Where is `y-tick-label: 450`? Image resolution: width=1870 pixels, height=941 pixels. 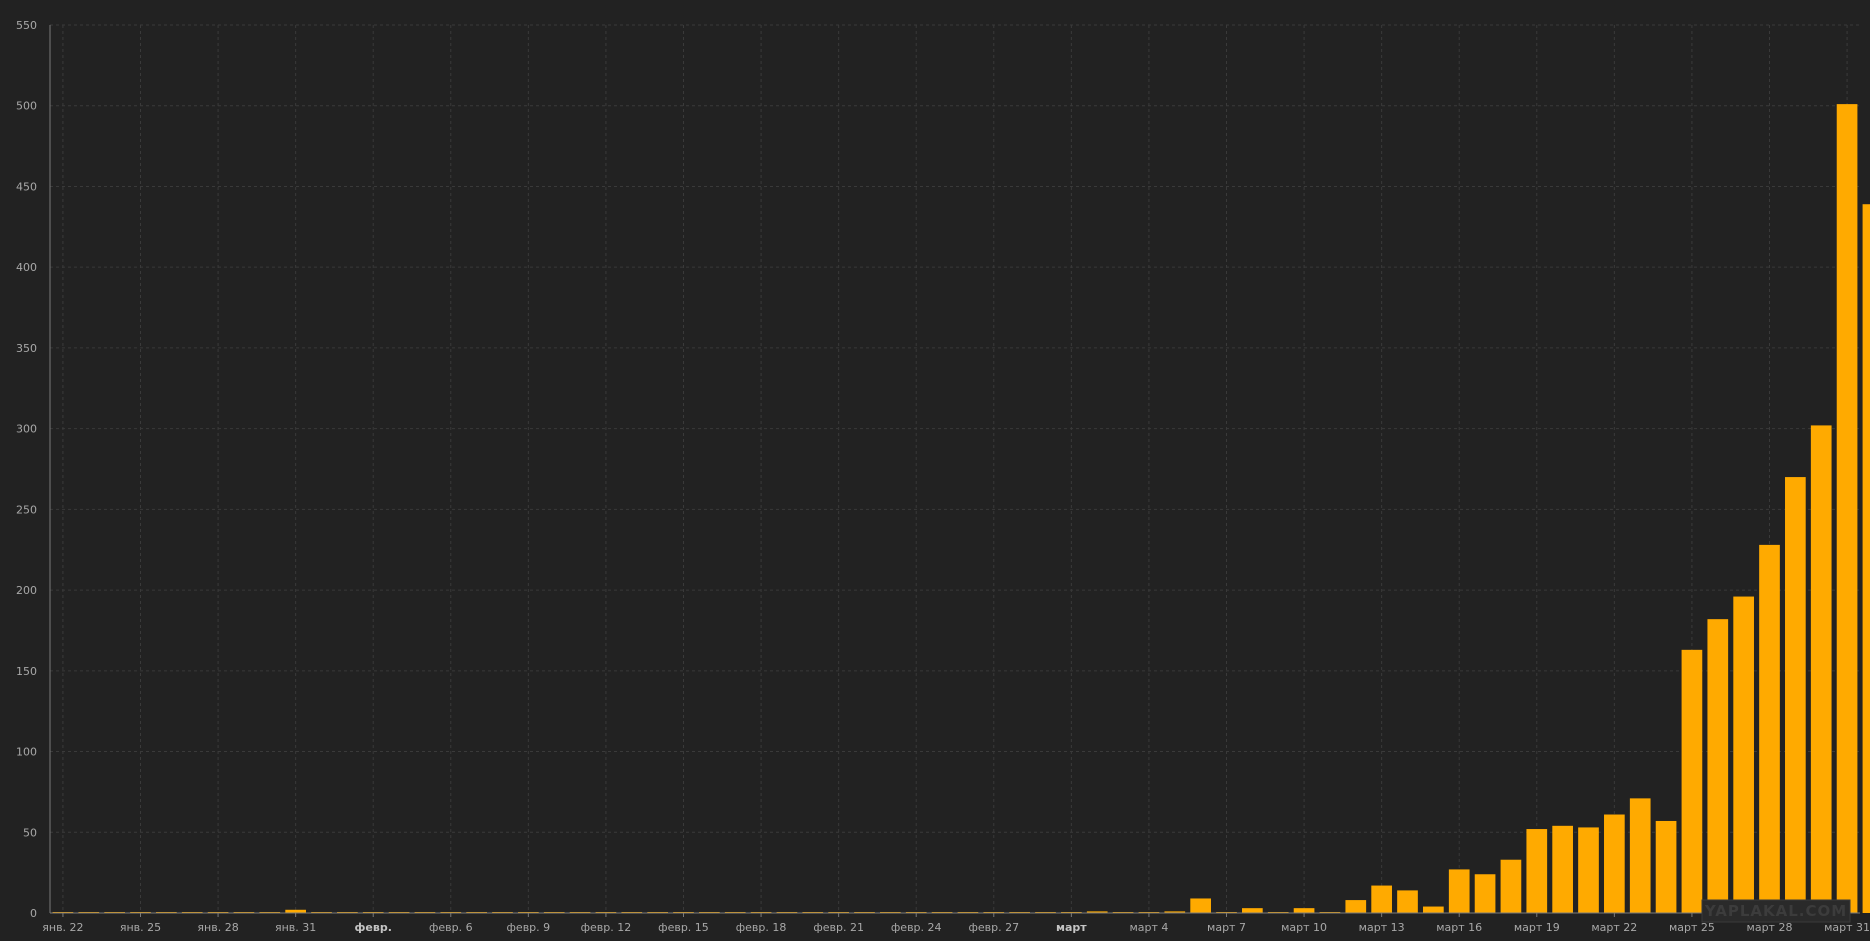 y-tick-label: 450 is located at coordinates (26, 186).